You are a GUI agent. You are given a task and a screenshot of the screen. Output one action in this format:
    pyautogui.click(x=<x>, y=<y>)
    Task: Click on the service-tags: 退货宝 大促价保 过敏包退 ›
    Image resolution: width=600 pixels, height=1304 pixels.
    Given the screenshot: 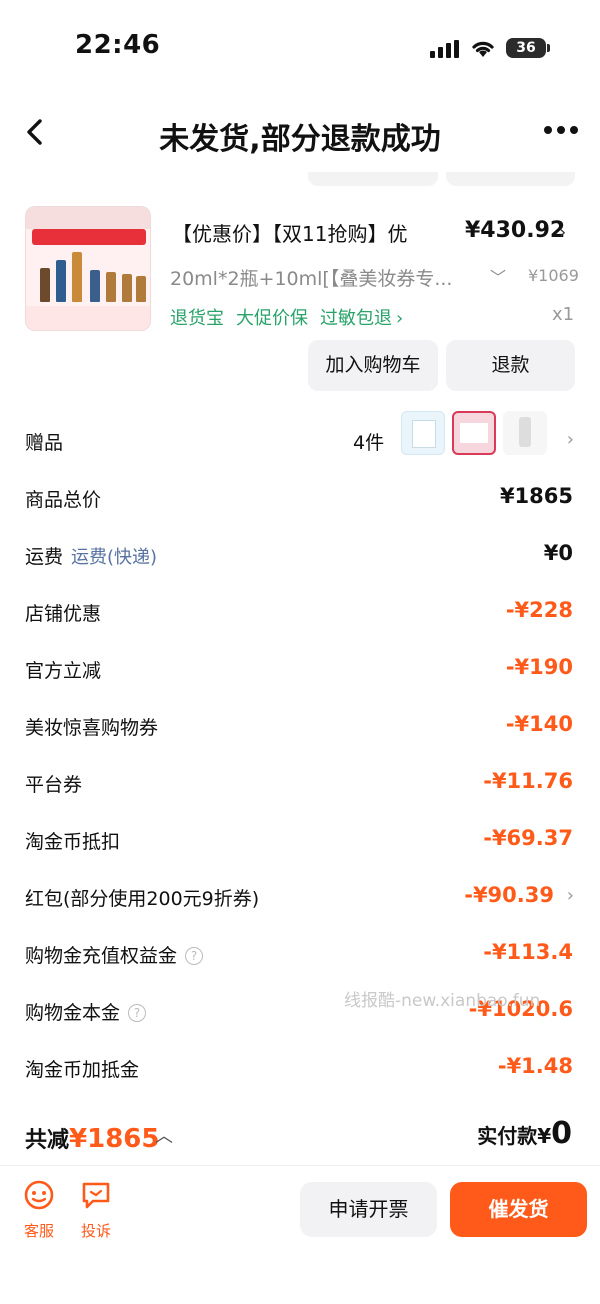 What is the action you would take?
    pyautogui.click(x=292, y=317)
    